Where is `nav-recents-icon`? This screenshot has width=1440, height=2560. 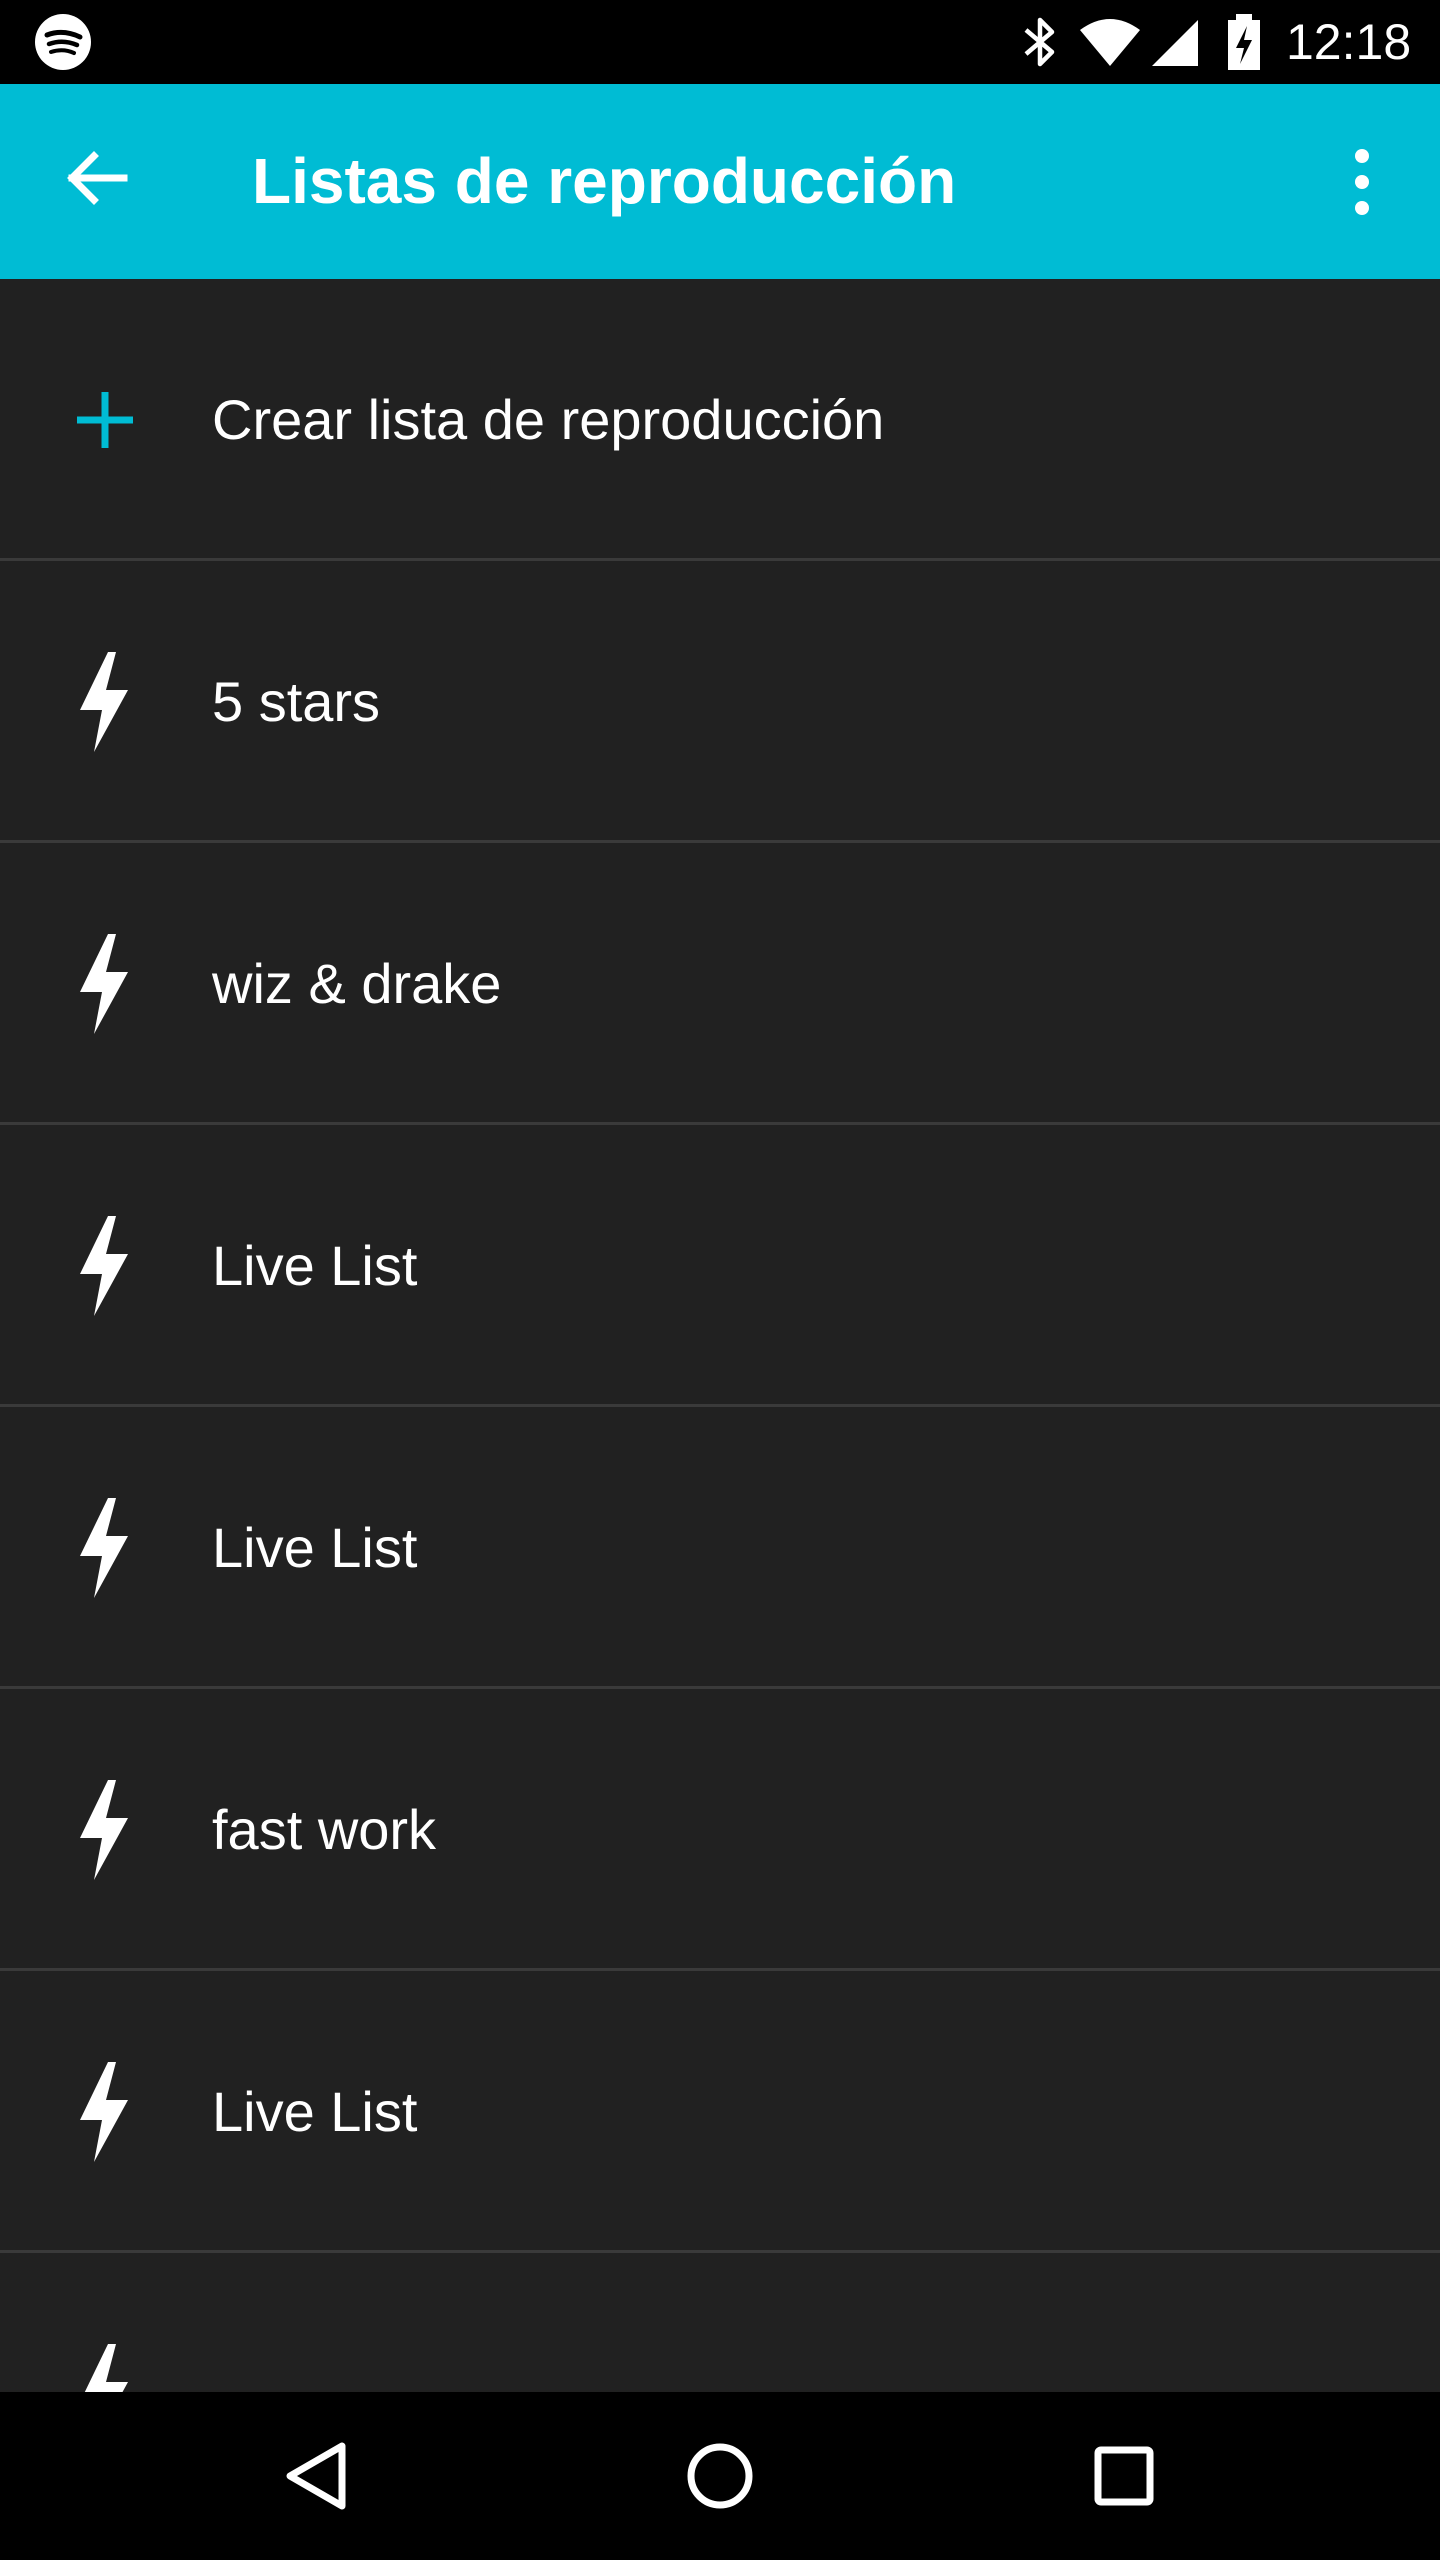 nav-recents-icon is located at coordinates (1124, 2476).